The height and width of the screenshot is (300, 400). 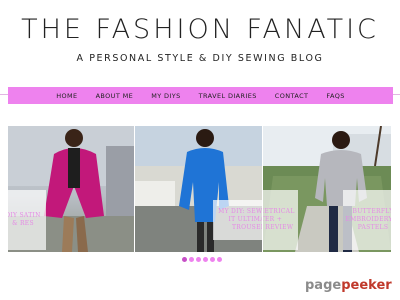 I want to click on nav-divider-right, so click(x=396, y=94).